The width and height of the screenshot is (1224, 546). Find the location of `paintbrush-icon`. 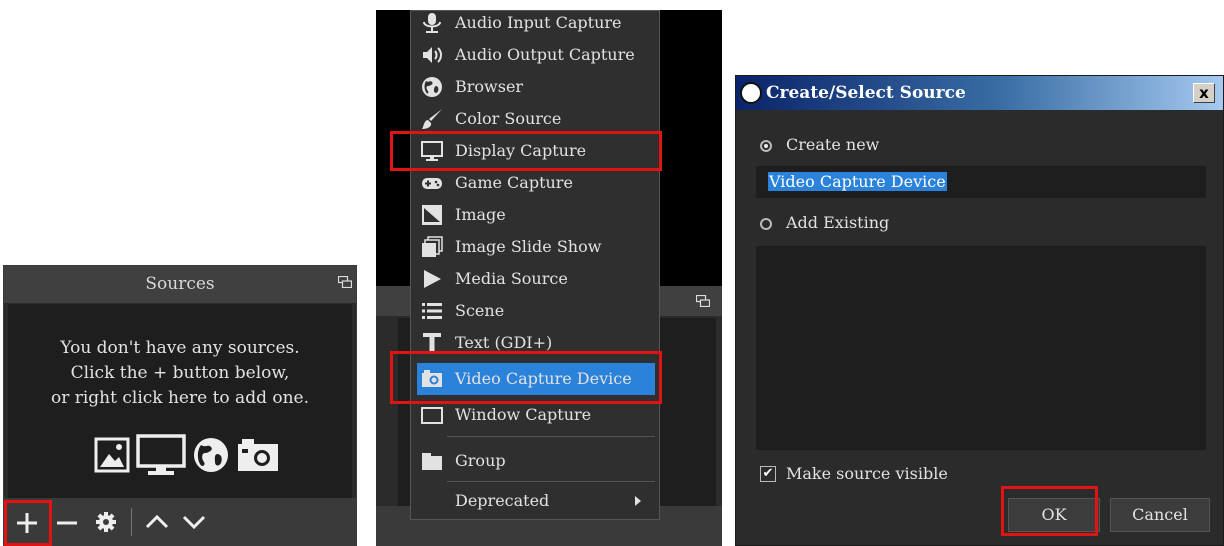

paintbrush-icon is located at coordinates (432, 119).